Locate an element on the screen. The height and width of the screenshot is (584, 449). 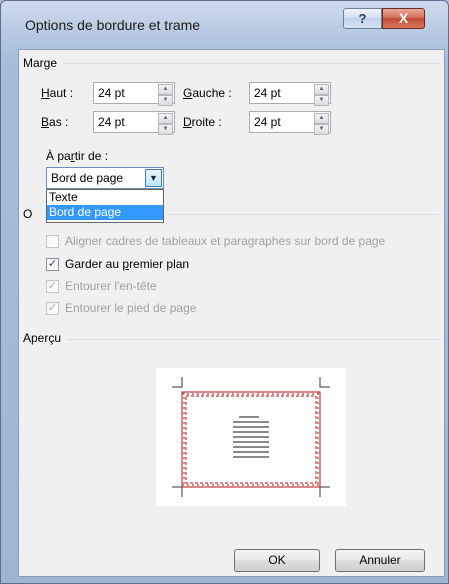
left-margin-label: Gauche : is located at coordinates (207, 93).